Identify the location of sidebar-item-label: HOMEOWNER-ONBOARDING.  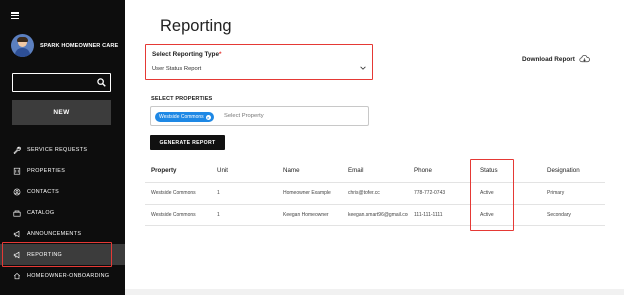
(68, 275).